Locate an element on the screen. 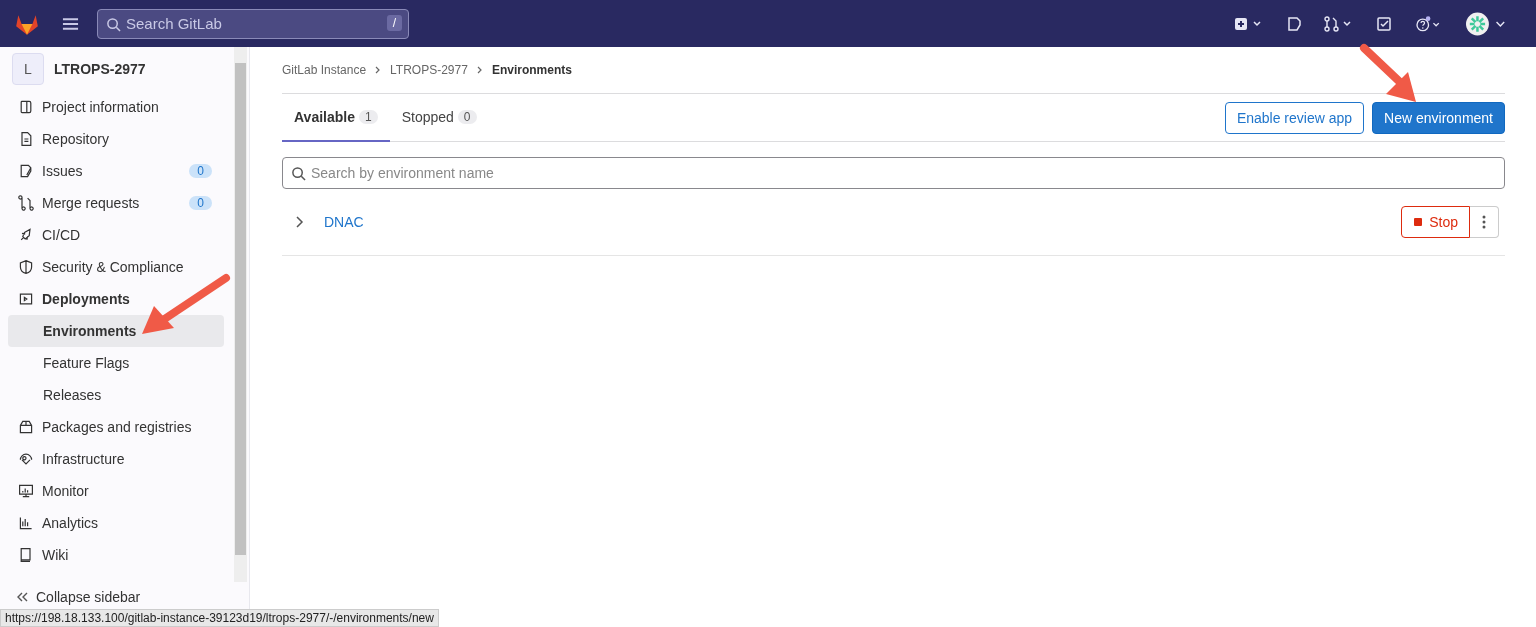 This screenshot has width=1536, height=627. sidebar-item: Merge requests 0 is located at coordinates (116, 203).